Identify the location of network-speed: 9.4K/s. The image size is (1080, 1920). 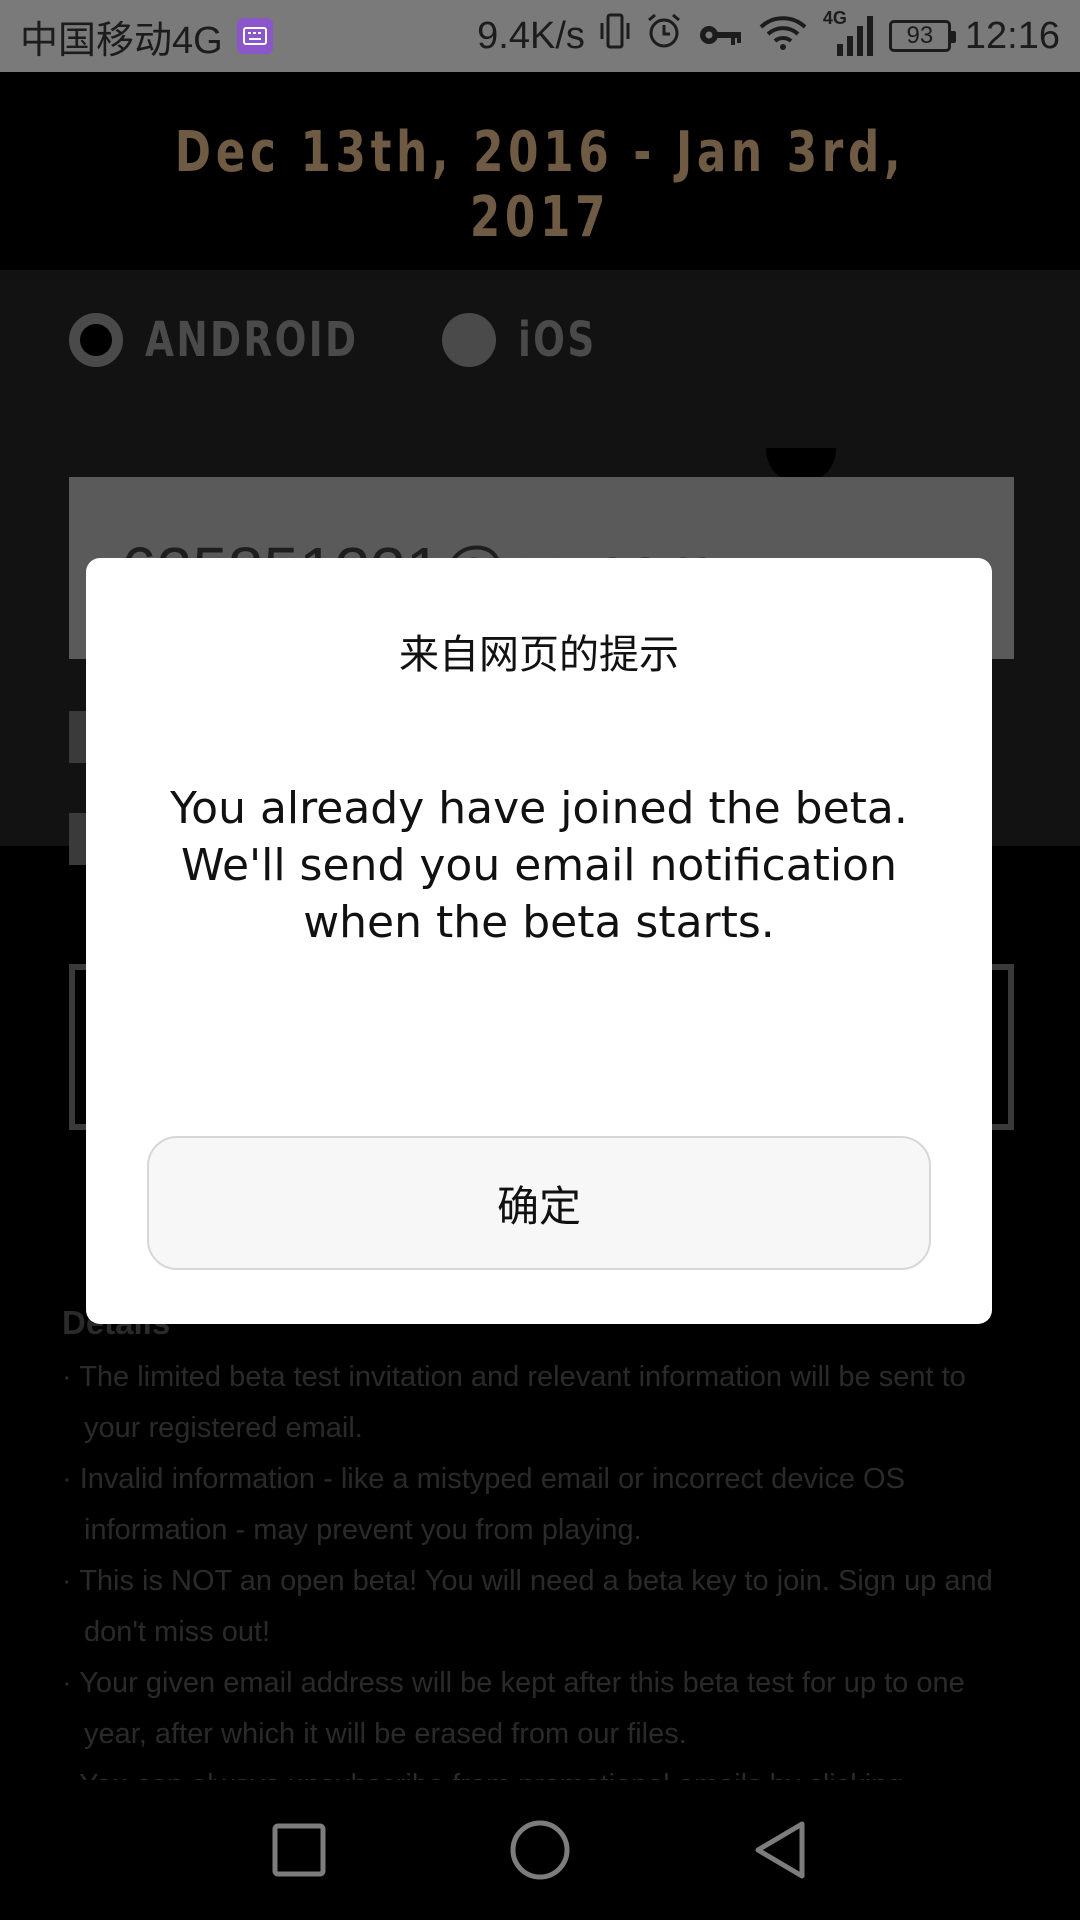
(531, 35).